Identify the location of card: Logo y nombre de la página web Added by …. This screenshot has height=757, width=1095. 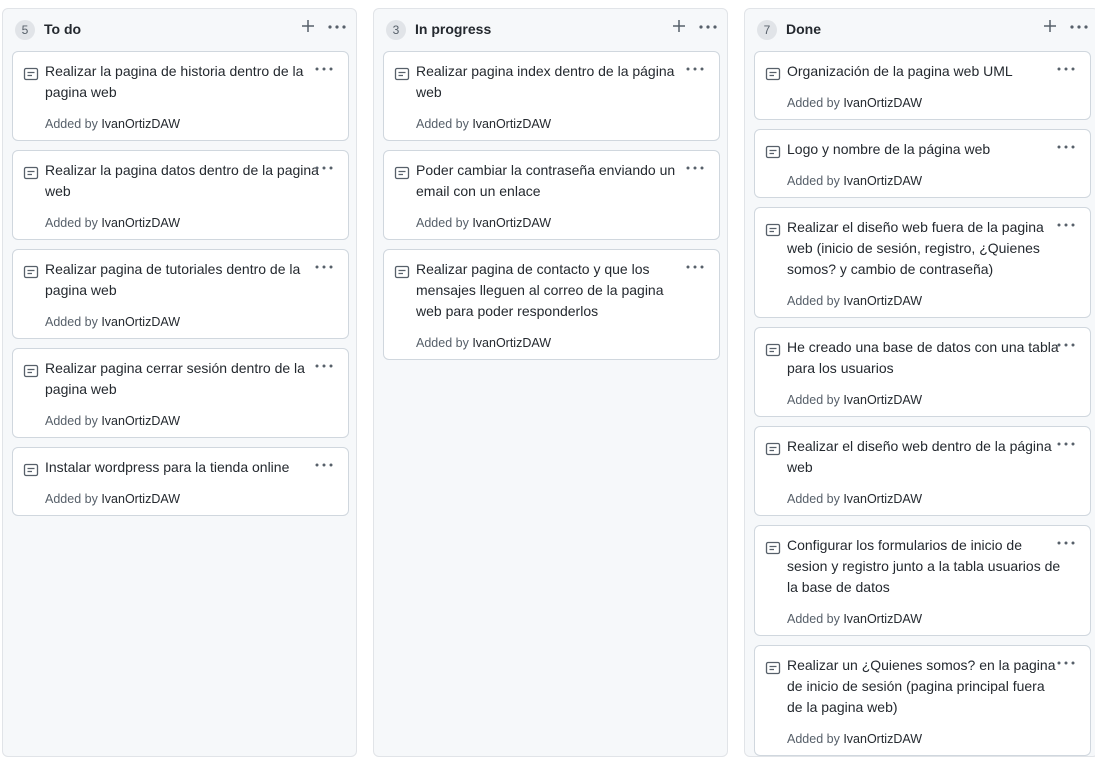
(922, 163).